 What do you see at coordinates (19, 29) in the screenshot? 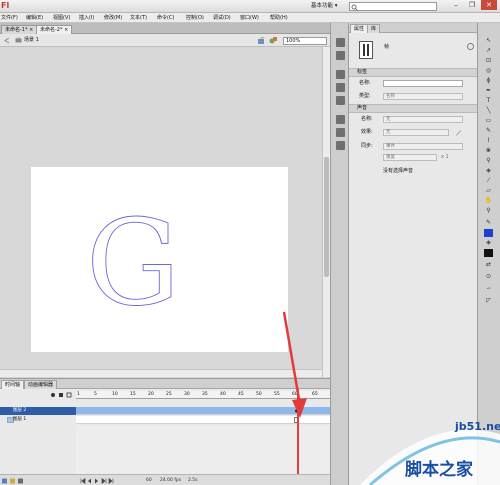
I see `doc-tab-1: 未命名-1* ×` at bounding box center [19, 29].